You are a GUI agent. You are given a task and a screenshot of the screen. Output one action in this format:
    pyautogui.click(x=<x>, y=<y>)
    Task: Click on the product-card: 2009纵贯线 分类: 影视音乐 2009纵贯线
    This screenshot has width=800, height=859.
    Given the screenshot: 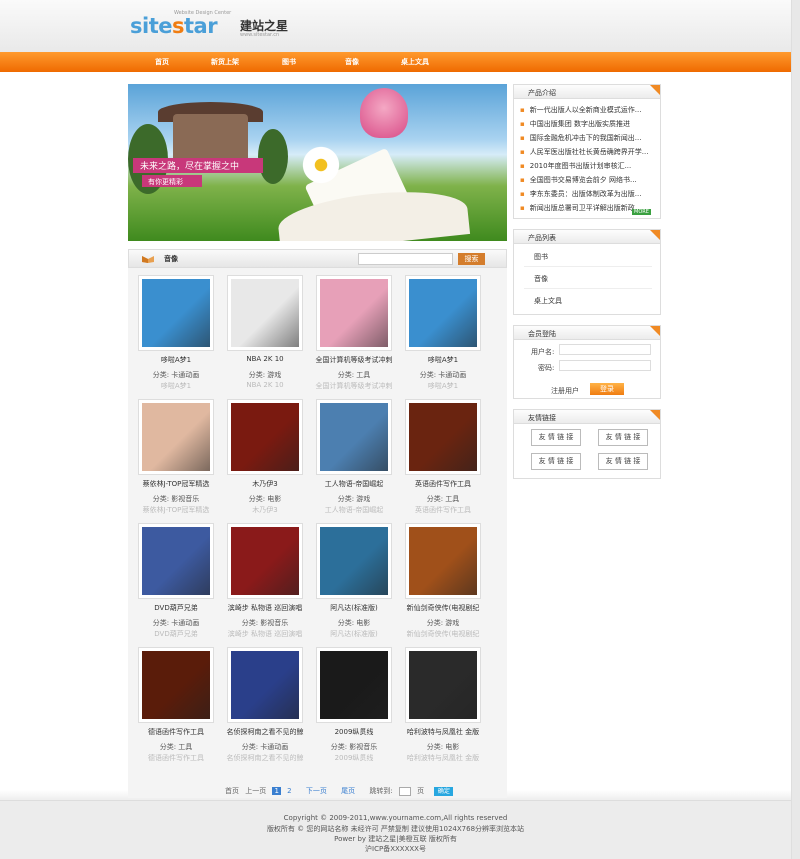 What is the action you would take?
    pyautogui.click(x=349, y=701)
    